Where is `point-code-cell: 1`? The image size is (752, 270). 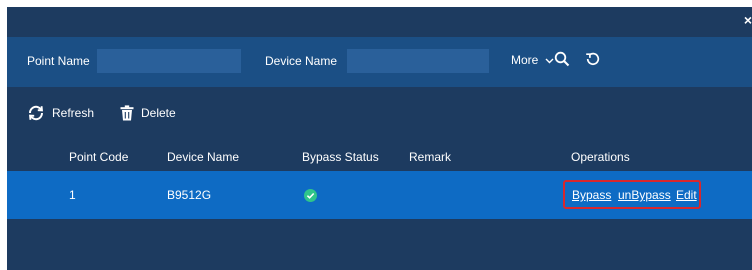 point-code-cell: 1 is located at coordinates (72, 195).